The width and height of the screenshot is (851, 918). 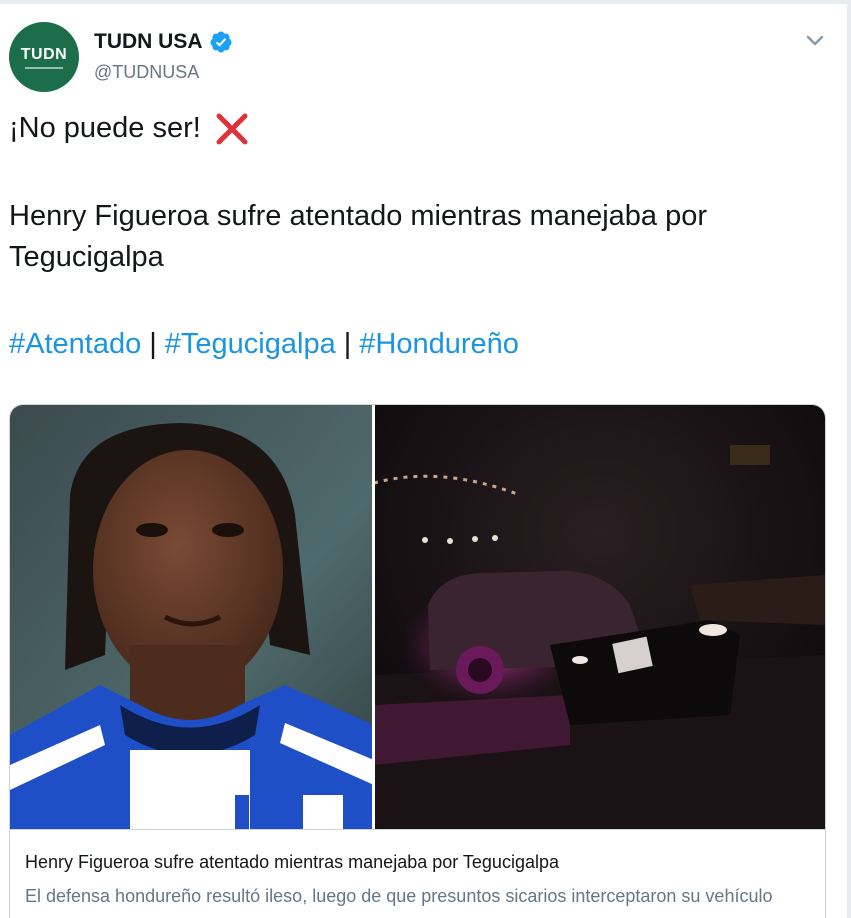 What do you see at coordinates (373, 617) in the screenshot?
I see `image-divider` at bounding box center [373, 617].